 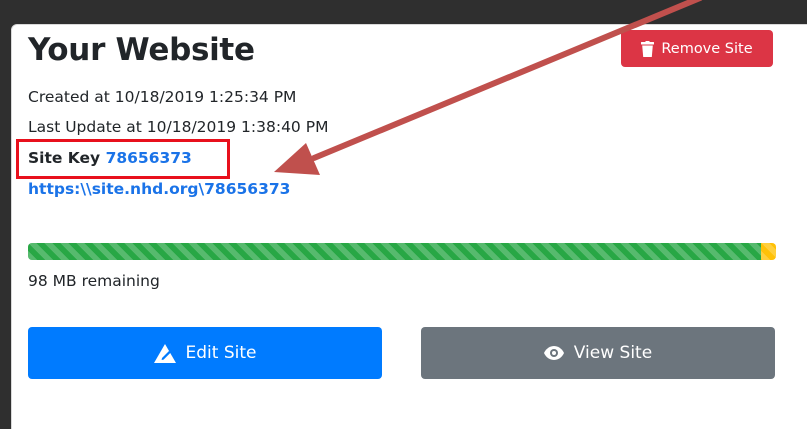 I want to click on storage-remaining-text: 98 MB remaining, so click(x=94, y=281).